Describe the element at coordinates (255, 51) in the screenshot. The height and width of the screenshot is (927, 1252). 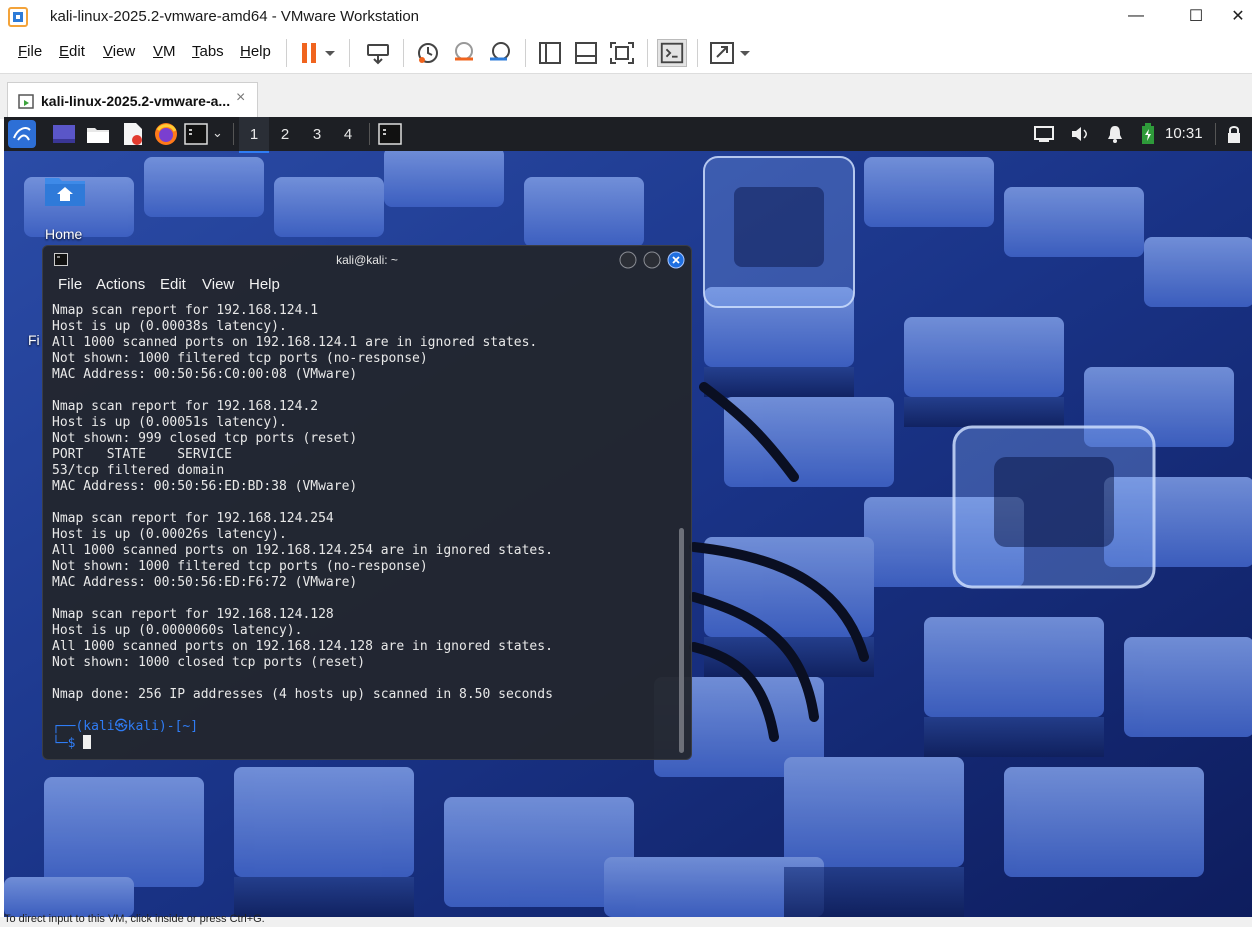
I see `menu-help: Help` at that location.